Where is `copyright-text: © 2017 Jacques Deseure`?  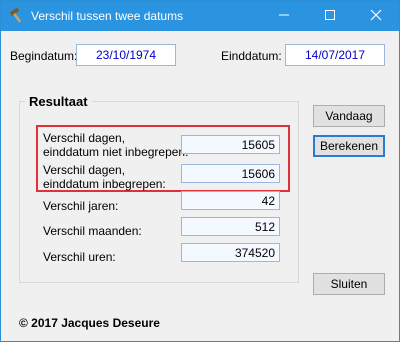 copyright-text: © 2017 Jacques Deseure is located at coordinates (89, 323).